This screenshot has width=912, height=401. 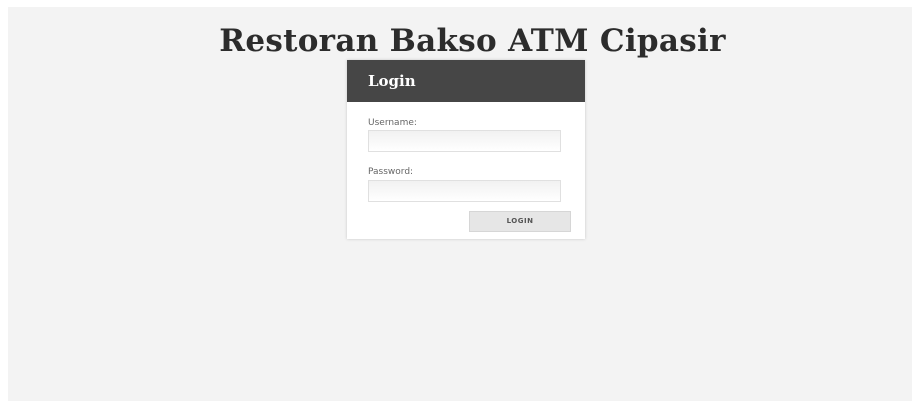 I want to click on password-input, so click(x=464, y=191).